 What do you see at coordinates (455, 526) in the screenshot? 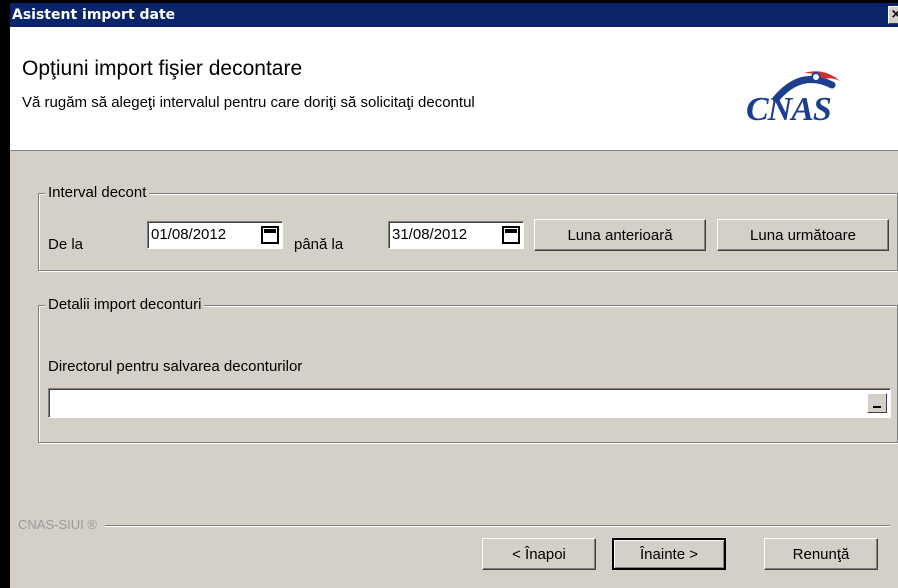
I see `footer-divider` at bounding box center [455, 526].